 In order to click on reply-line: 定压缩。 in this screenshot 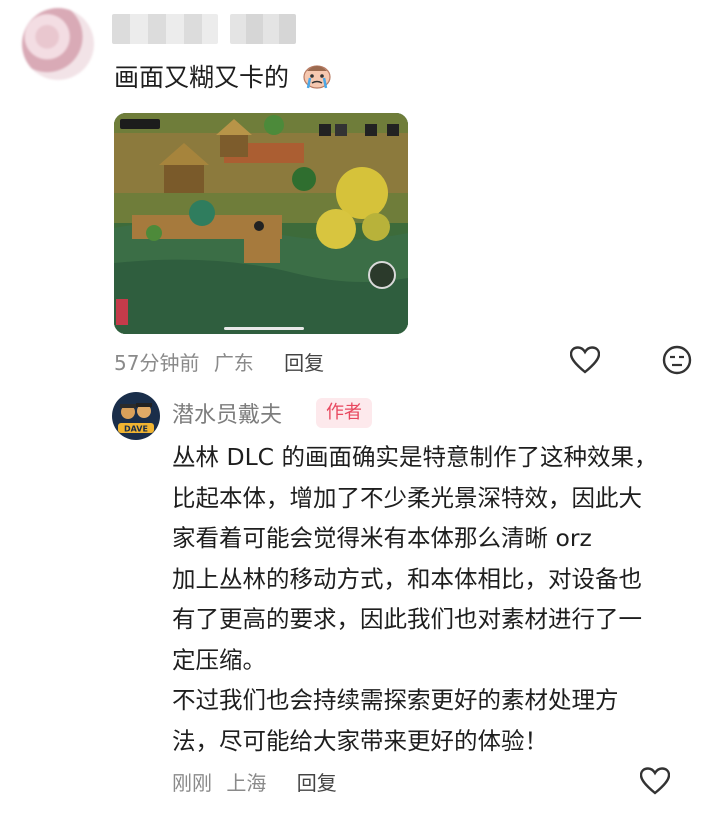, I will do `click(219, 659)`.